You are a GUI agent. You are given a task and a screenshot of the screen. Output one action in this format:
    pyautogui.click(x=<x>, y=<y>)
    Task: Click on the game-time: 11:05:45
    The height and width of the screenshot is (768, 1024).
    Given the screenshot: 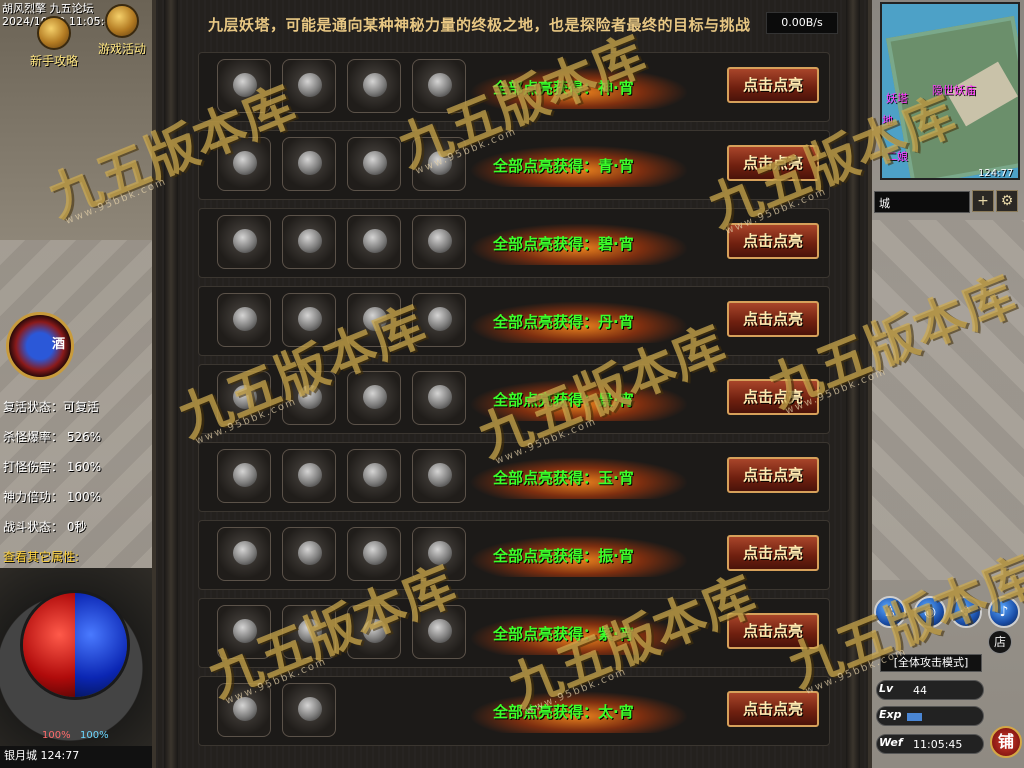 What is the action you would take?
    pyautogui.click(x=938, y=744)
    